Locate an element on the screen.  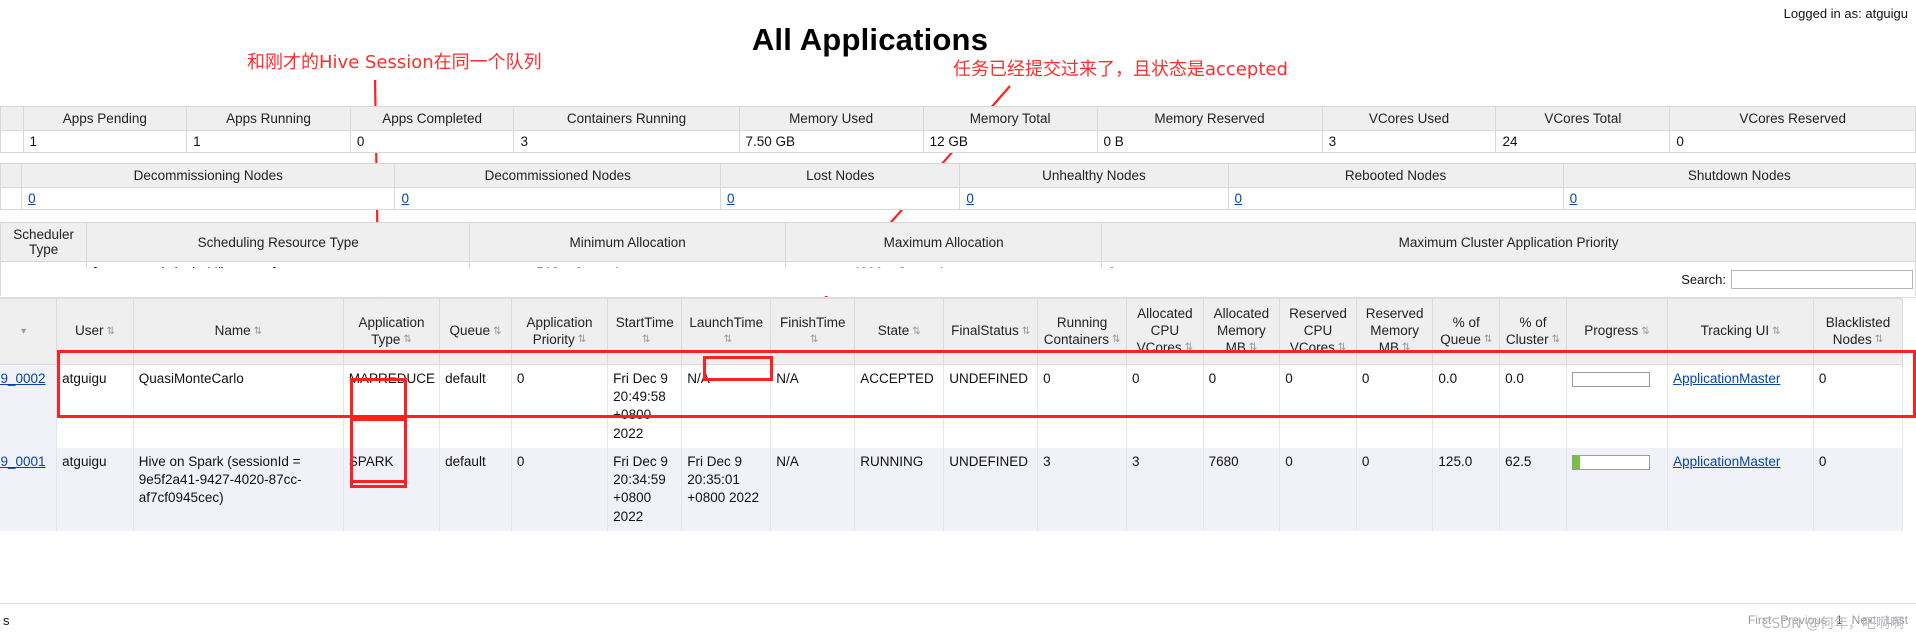
td-vcores-used: 3 is located at coordinates (1409, 141).